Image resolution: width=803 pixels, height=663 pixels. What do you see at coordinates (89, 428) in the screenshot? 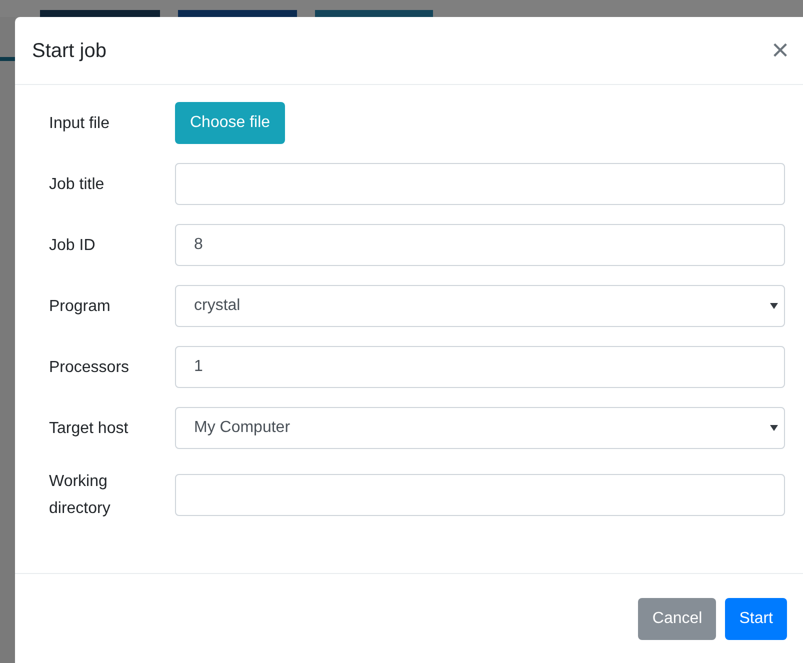
I see `field-label: Target host` at bounding box center [89, 428].